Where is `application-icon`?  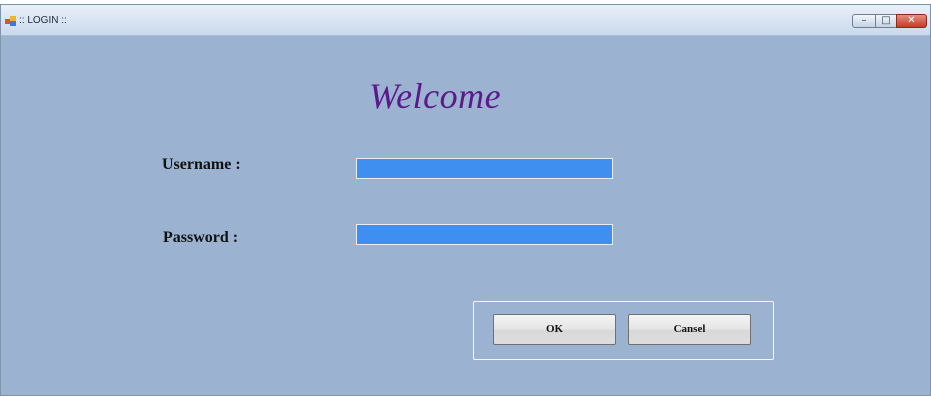 application-icon is located at coordinates (10, 21).